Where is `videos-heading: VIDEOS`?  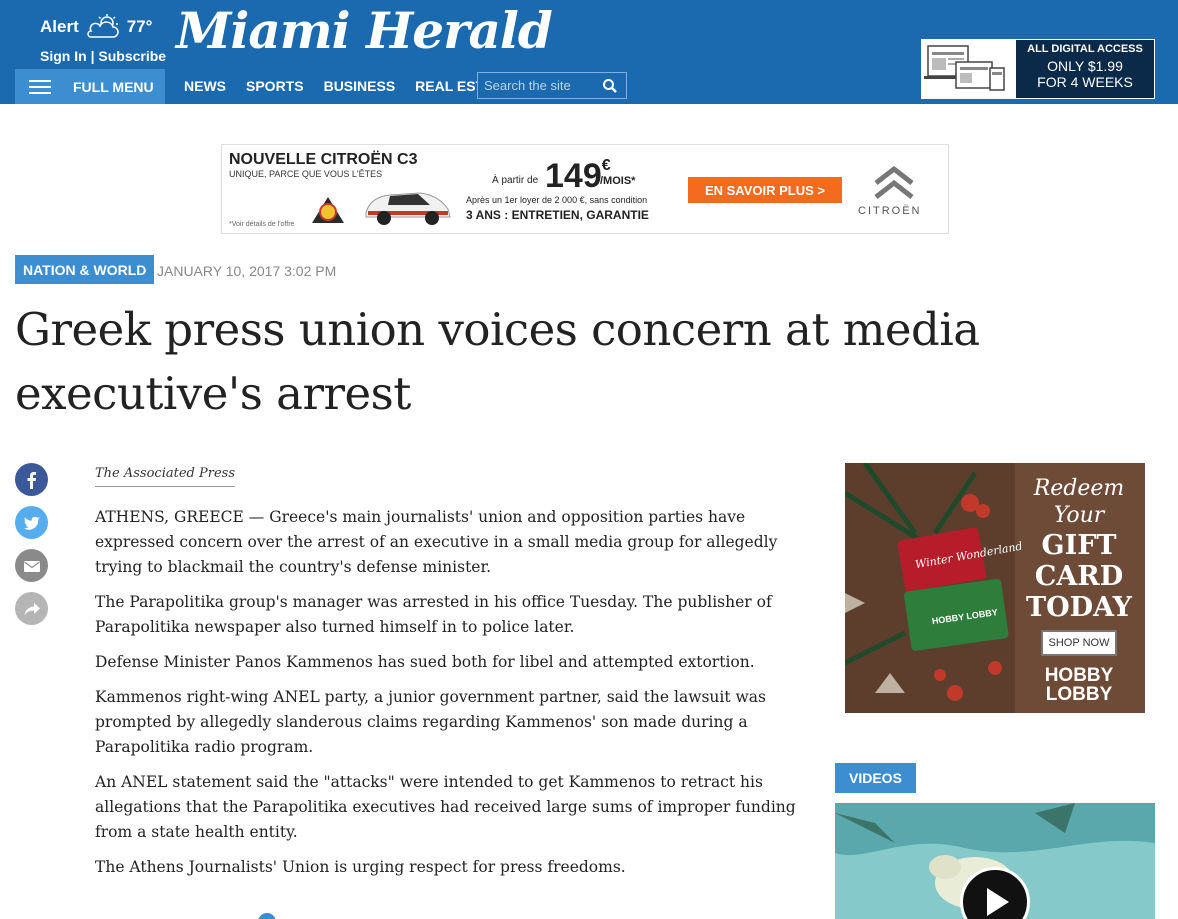 videos-heading: VIDEOS is located at coordinates (875, 778).